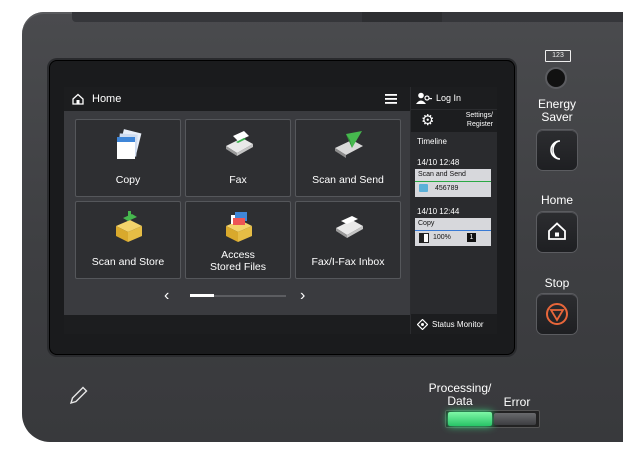 This screenshot has height=449, width=623. What do you see at coordinates (239, 296) in the screenshot?
I see `page-indicator: ‹ ›` at bounding box center [239, 296].